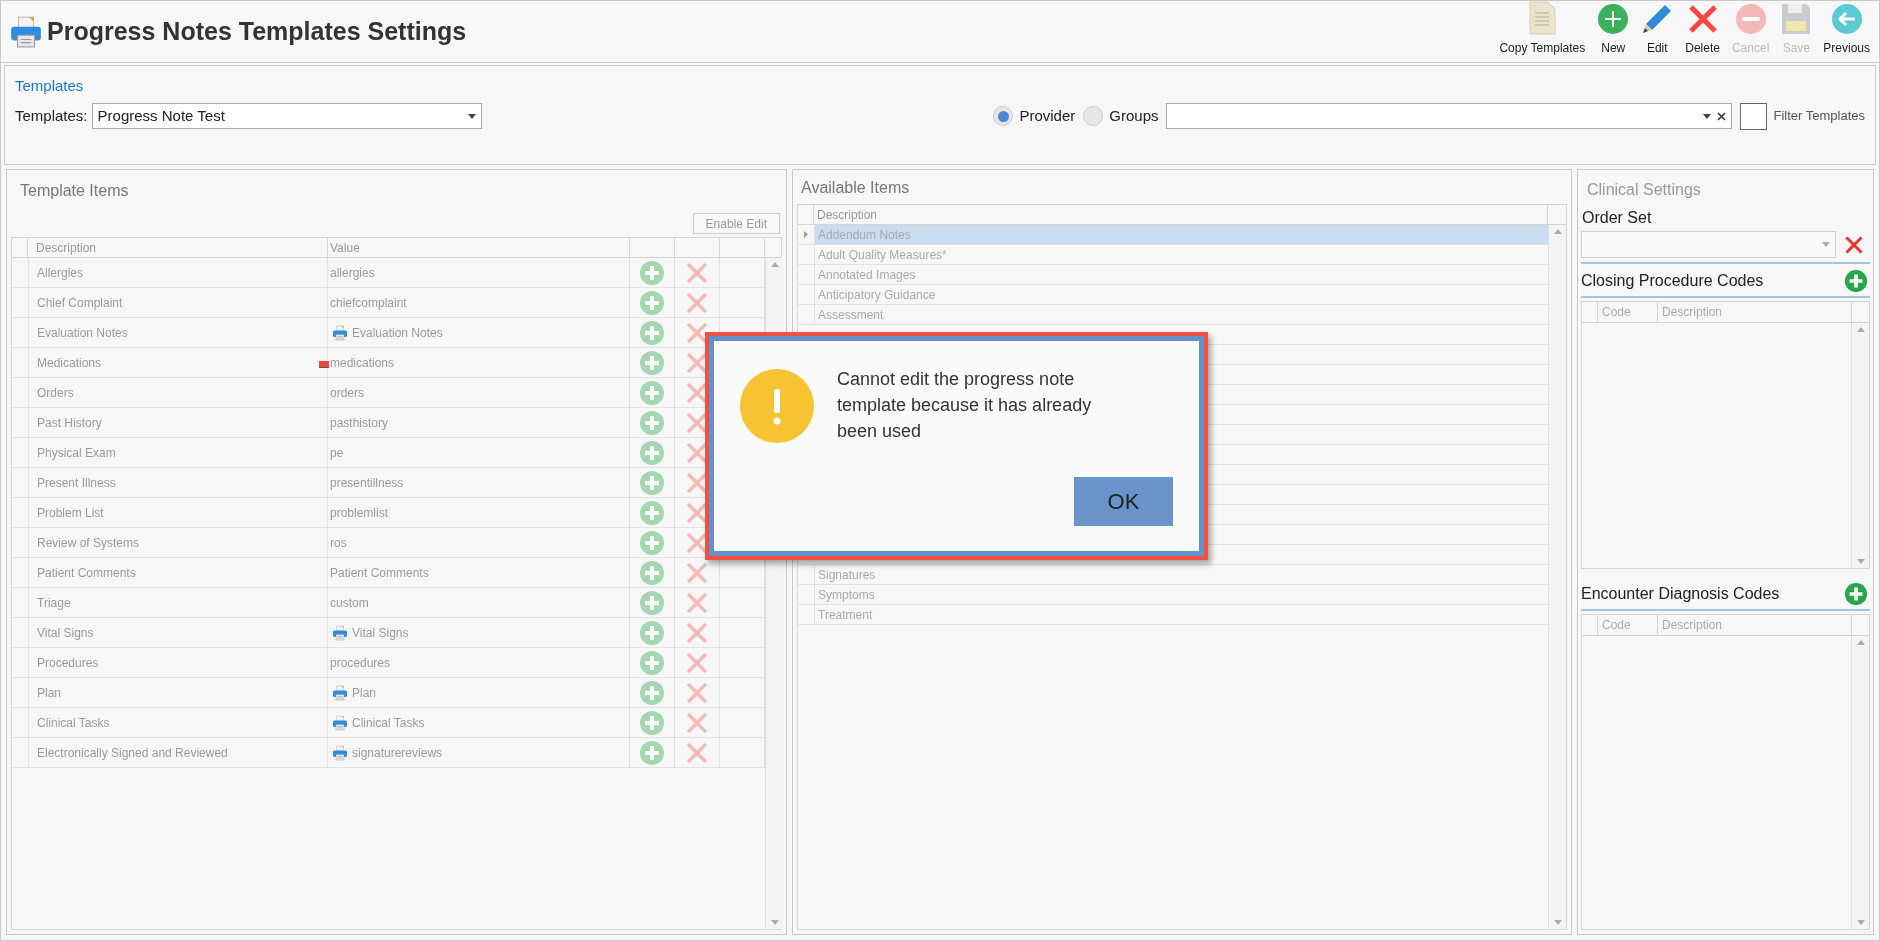 The height and width of the screenshot is (941, 1880). Describe the element at coordinates (1680, 594) in the screenshot. I see `section-heading: Encounter Diagnosis Codes` at that location.